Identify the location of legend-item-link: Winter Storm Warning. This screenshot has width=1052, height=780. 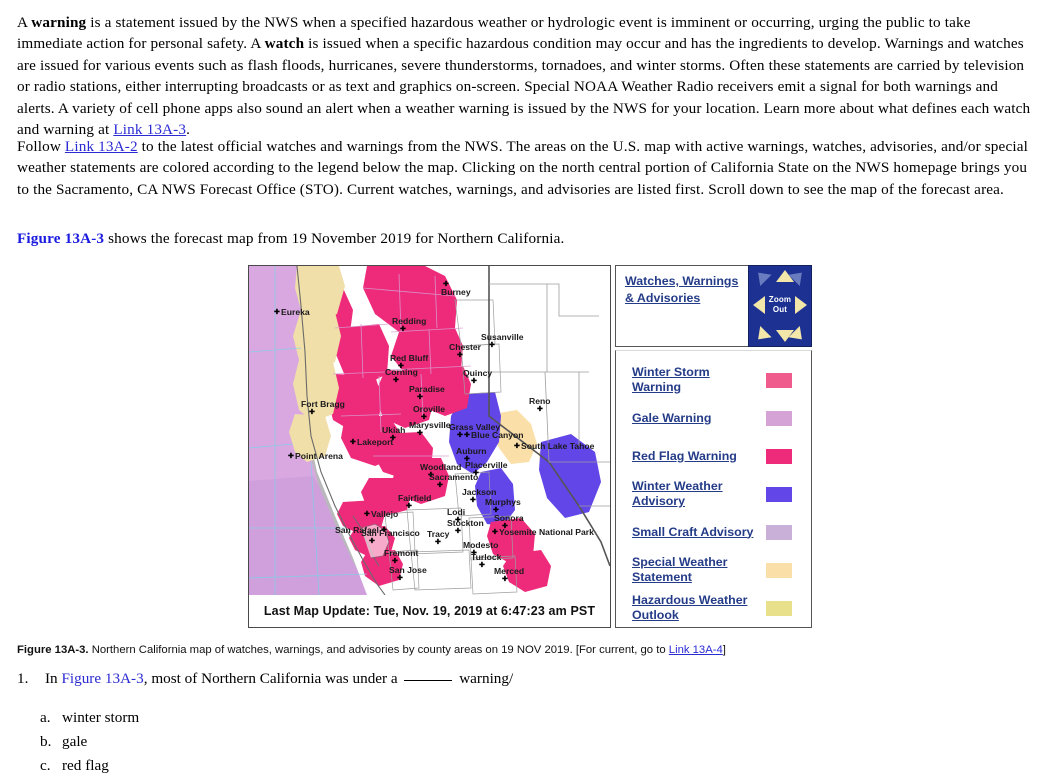
(696, 380).